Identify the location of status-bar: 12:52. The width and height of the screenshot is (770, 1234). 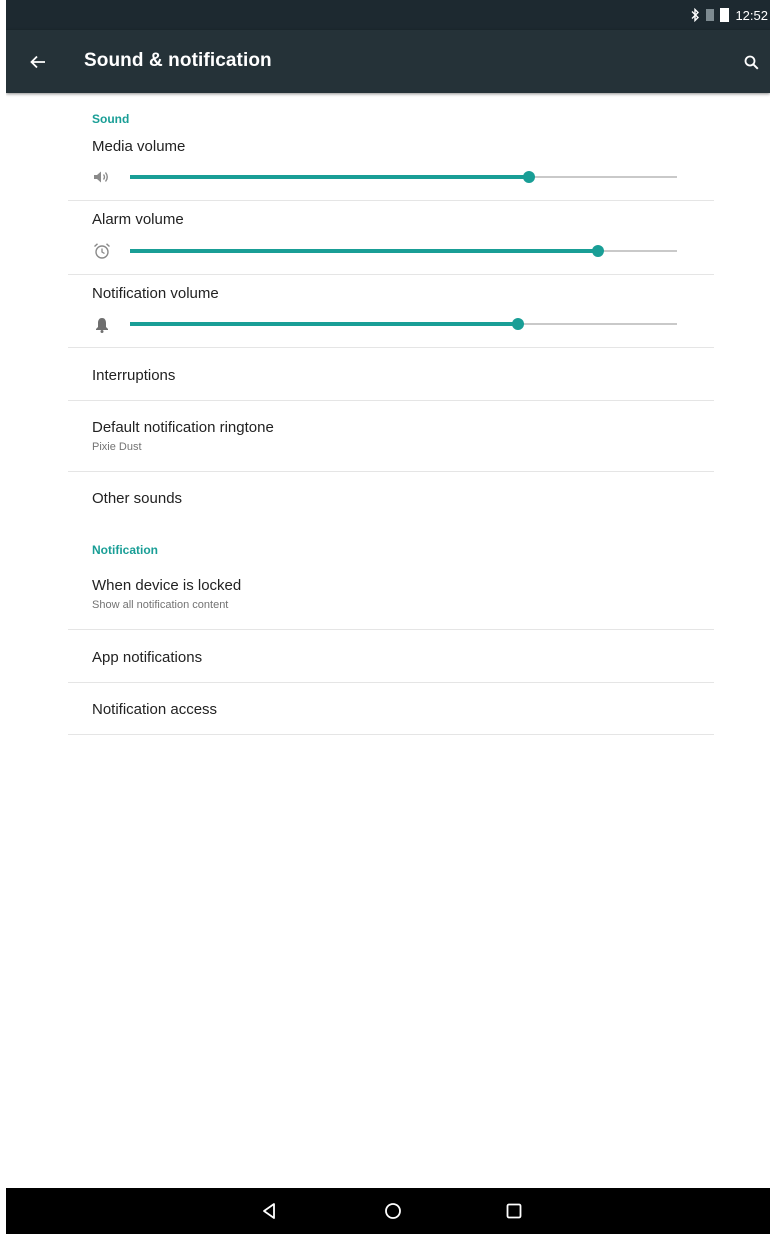
(388, 15).